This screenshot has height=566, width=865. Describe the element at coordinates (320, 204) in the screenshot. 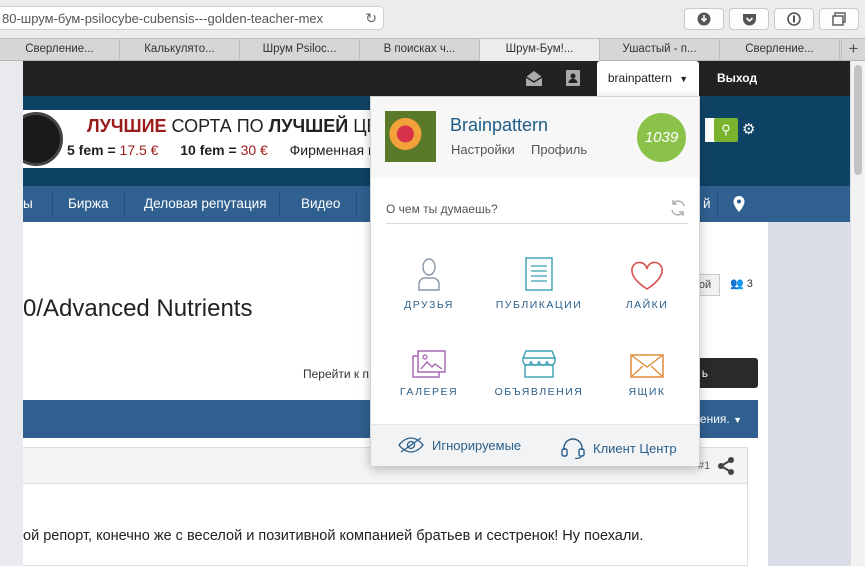

I see `nav-item-video: Видео` at that location.